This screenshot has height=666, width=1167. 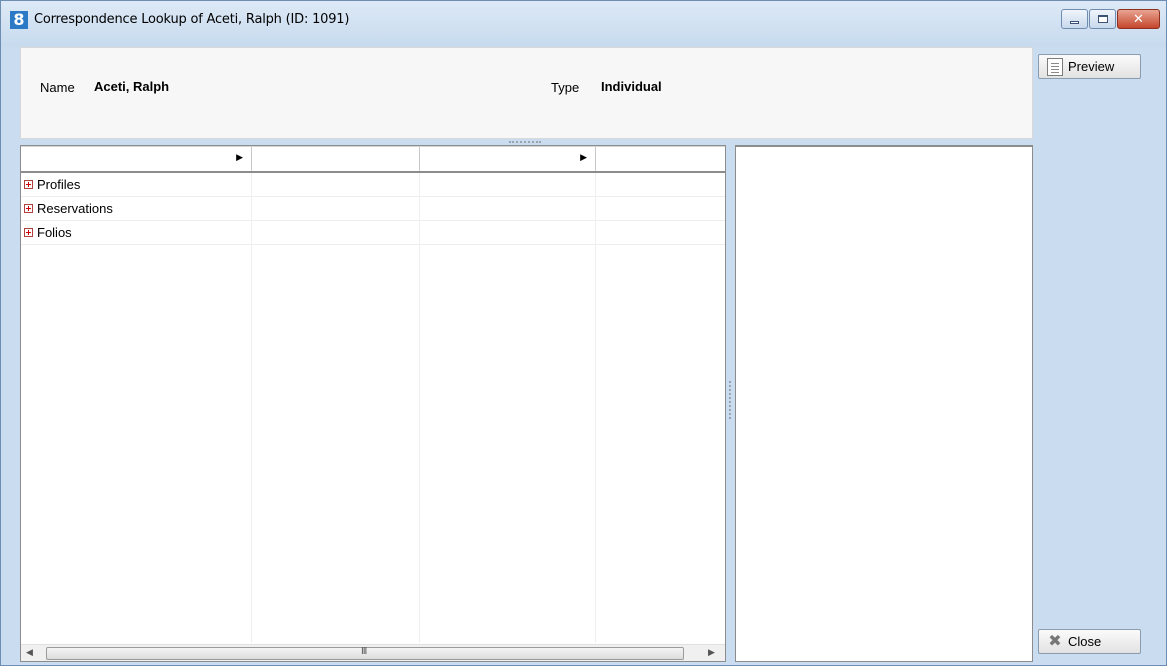 What do you see at coordinates (526, 93) in the screenshot?
I see `profile-header-panel: Name Aceti, Ralph Type Individual` at bounding box center [526, 93].